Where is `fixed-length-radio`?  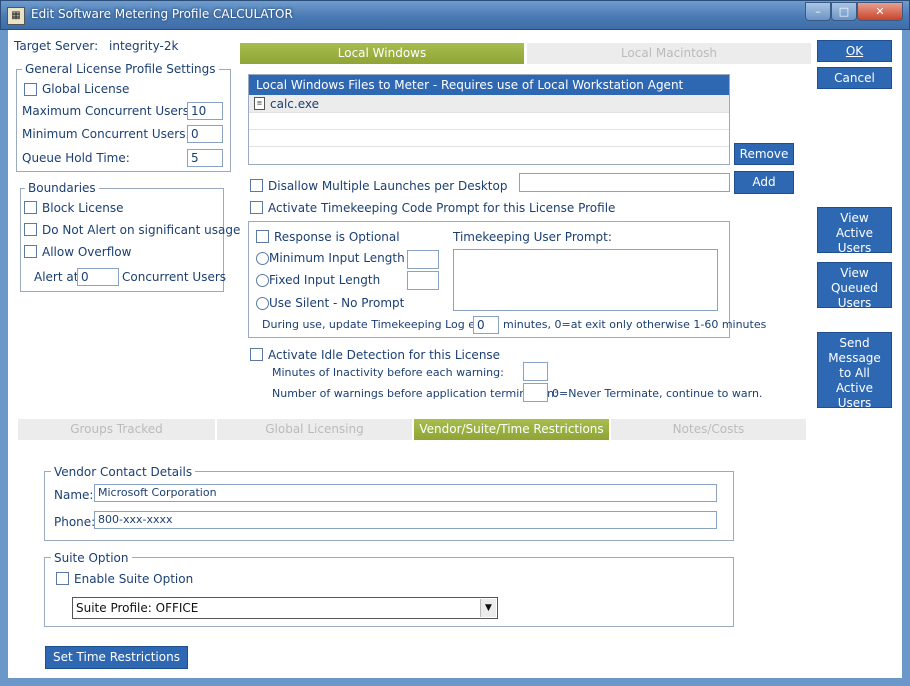
fixed-length-radio is located at coordinates (262, 280).